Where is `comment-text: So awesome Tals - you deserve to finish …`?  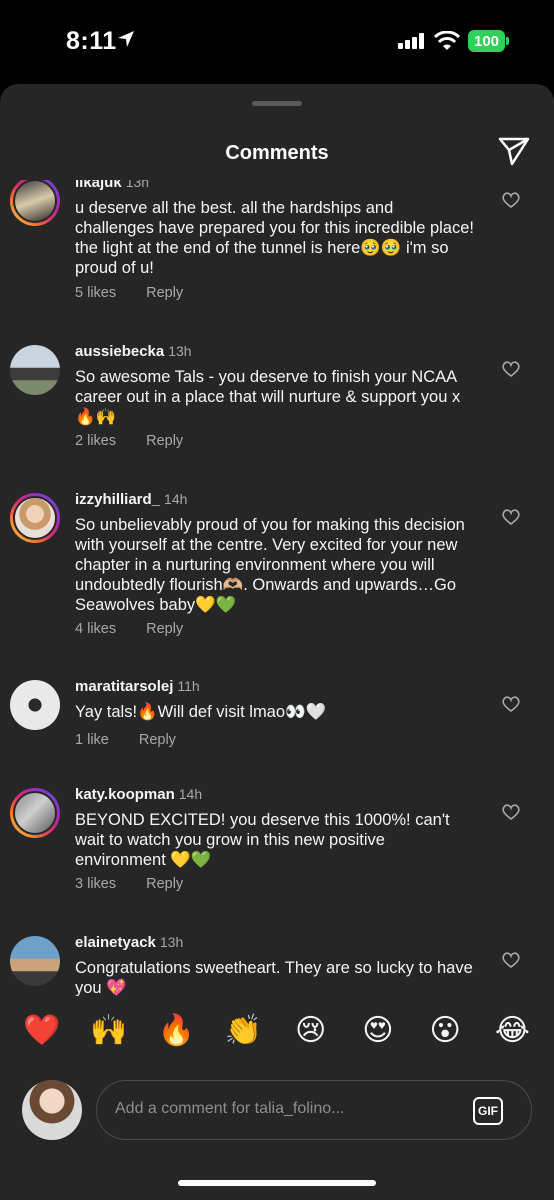 comment-text: So awesome Tals - you deserve to finish … is located at coordinates (268, 397).